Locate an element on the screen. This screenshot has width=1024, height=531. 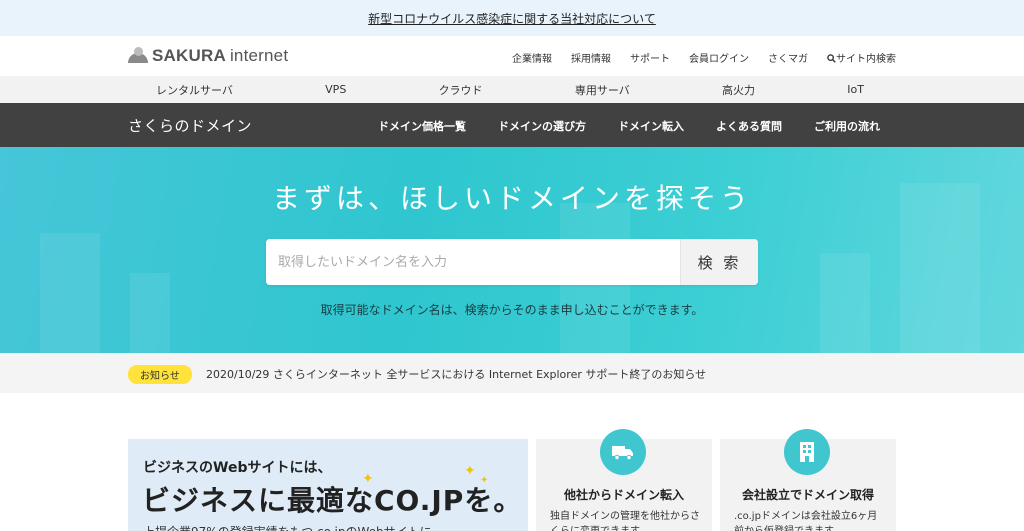
domain-nav: ドメイン価格一覧 ドメインの選び方 ドメイン転入 よくある質問 ご利用の流れ is located at coordinates (629, 126).